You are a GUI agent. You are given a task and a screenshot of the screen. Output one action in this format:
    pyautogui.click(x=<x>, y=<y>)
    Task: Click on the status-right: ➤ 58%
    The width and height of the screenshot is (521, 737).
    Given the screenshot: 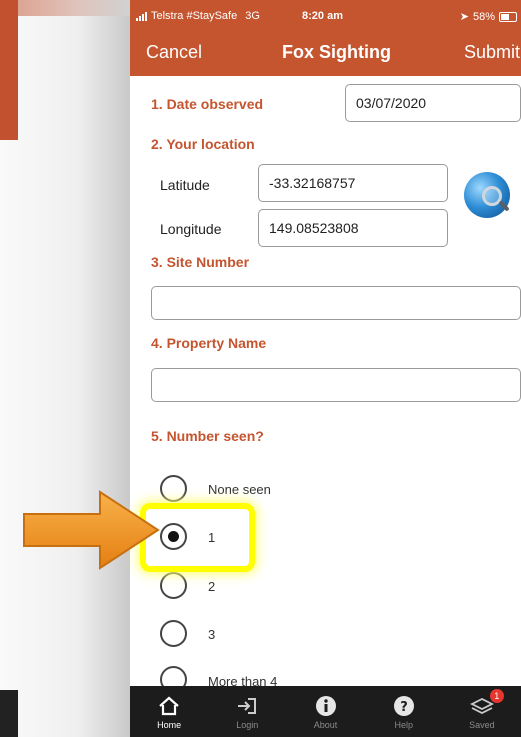 What is the action you would take?
    pyautogui.click(x=488, y=16)
    